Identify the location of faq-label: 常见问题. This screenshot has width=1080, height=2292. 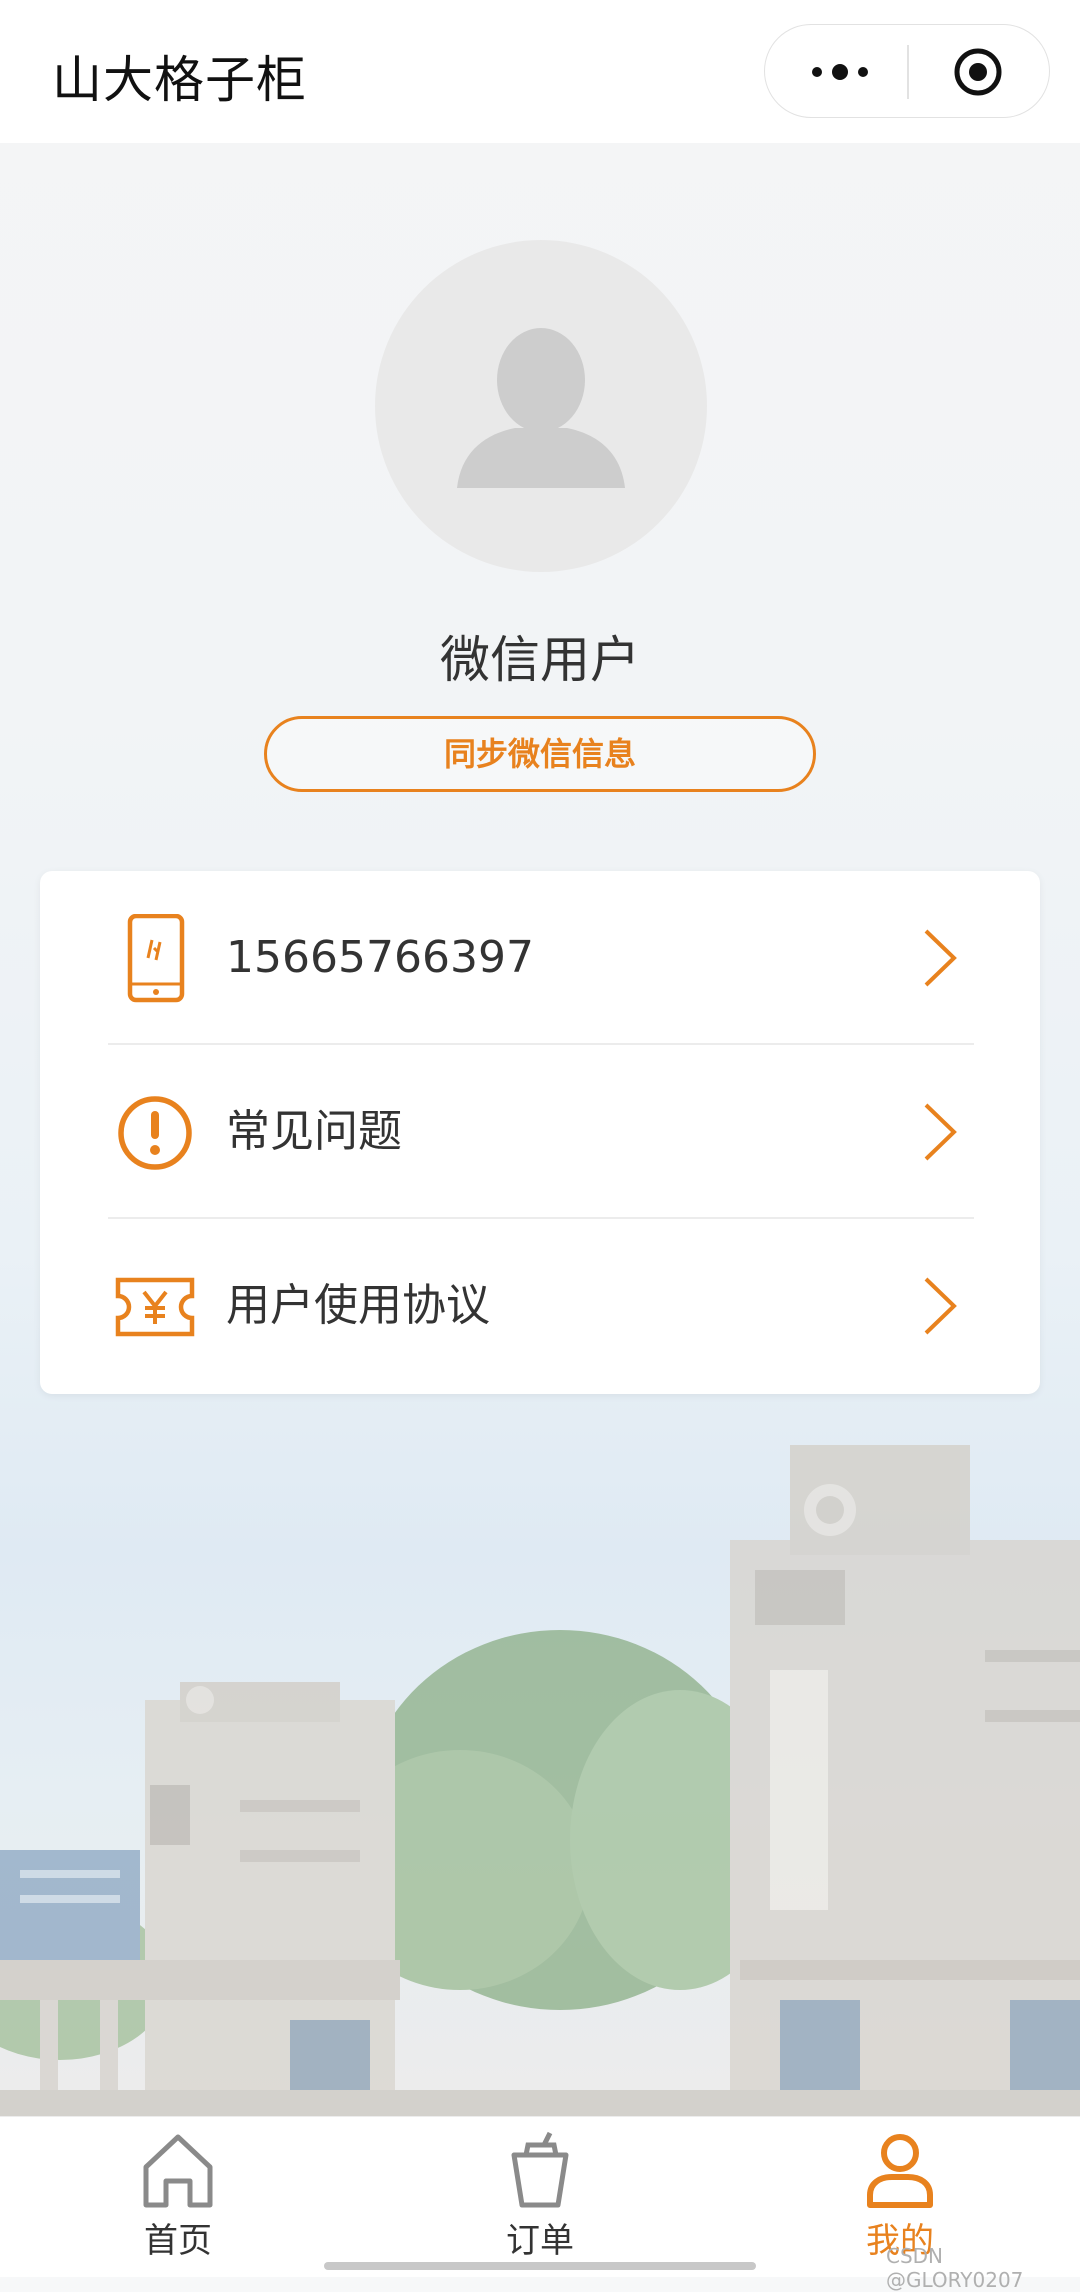
(314, 1131).